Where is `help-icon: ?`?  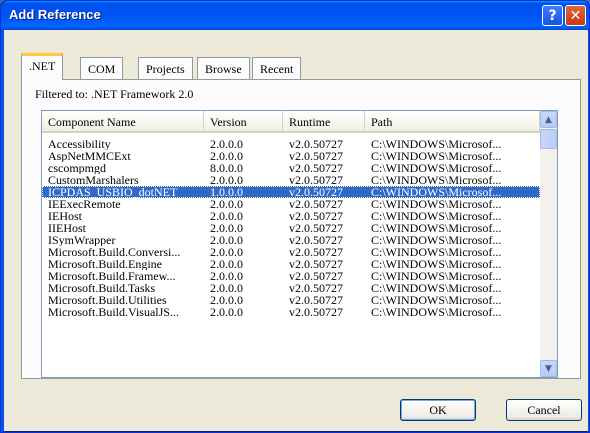 help-icon: ? is located at coordinates (552, 15).